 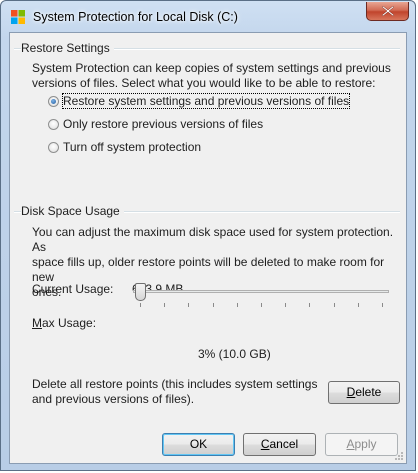 What do you see at coordinates (398, 455) in the screenshot?
I see `resize-grip-icon` at bounding box center [398, 455].